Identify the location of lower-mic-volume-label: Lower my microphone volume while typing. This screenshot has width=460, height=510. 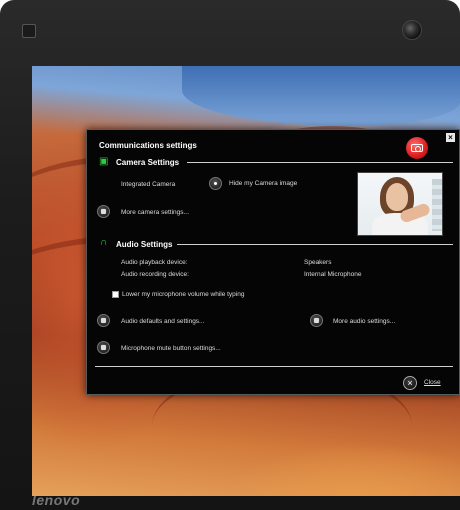
(183, 294).